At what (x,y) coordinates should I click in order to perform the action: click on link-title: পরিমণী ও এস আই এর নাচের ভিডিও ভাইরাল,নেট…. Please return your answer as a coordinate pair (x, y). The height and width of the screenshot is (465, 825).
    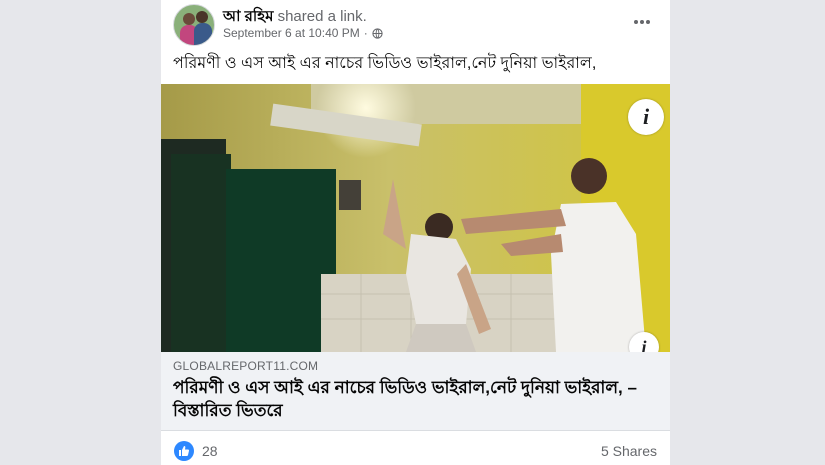
    Looking at the image, I should click on (413, 399).